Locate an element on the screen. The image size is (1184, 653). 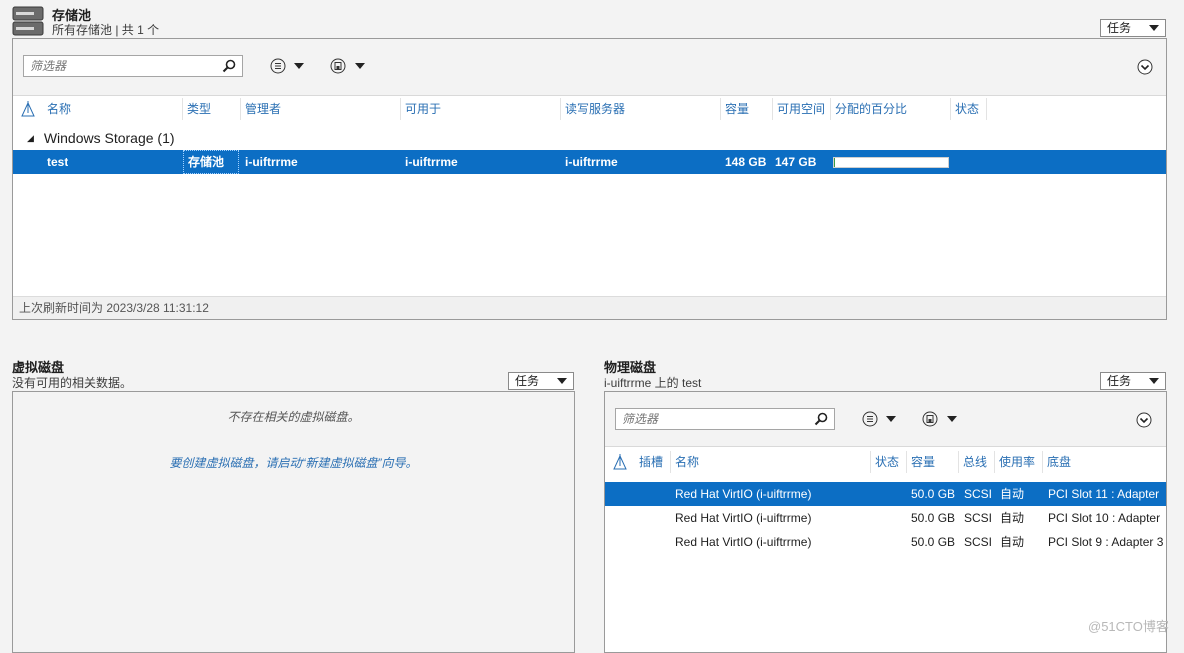
cell-chassis: PCI Slot 9 : Adapter 3 is located at coordinates (1106, 542).